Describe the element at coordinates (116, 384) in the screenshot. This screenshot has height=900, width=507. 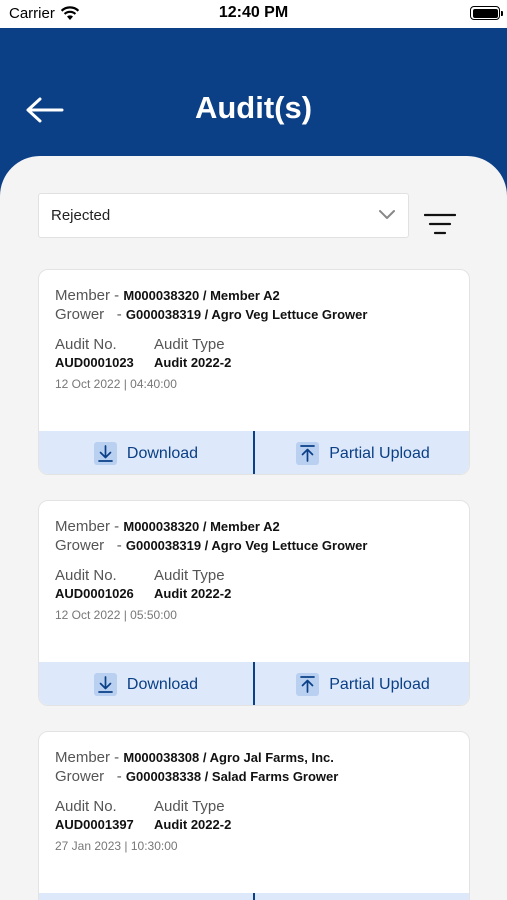
I see `audit-date: 12 Oct 2022 | 04:40:00` at that location.